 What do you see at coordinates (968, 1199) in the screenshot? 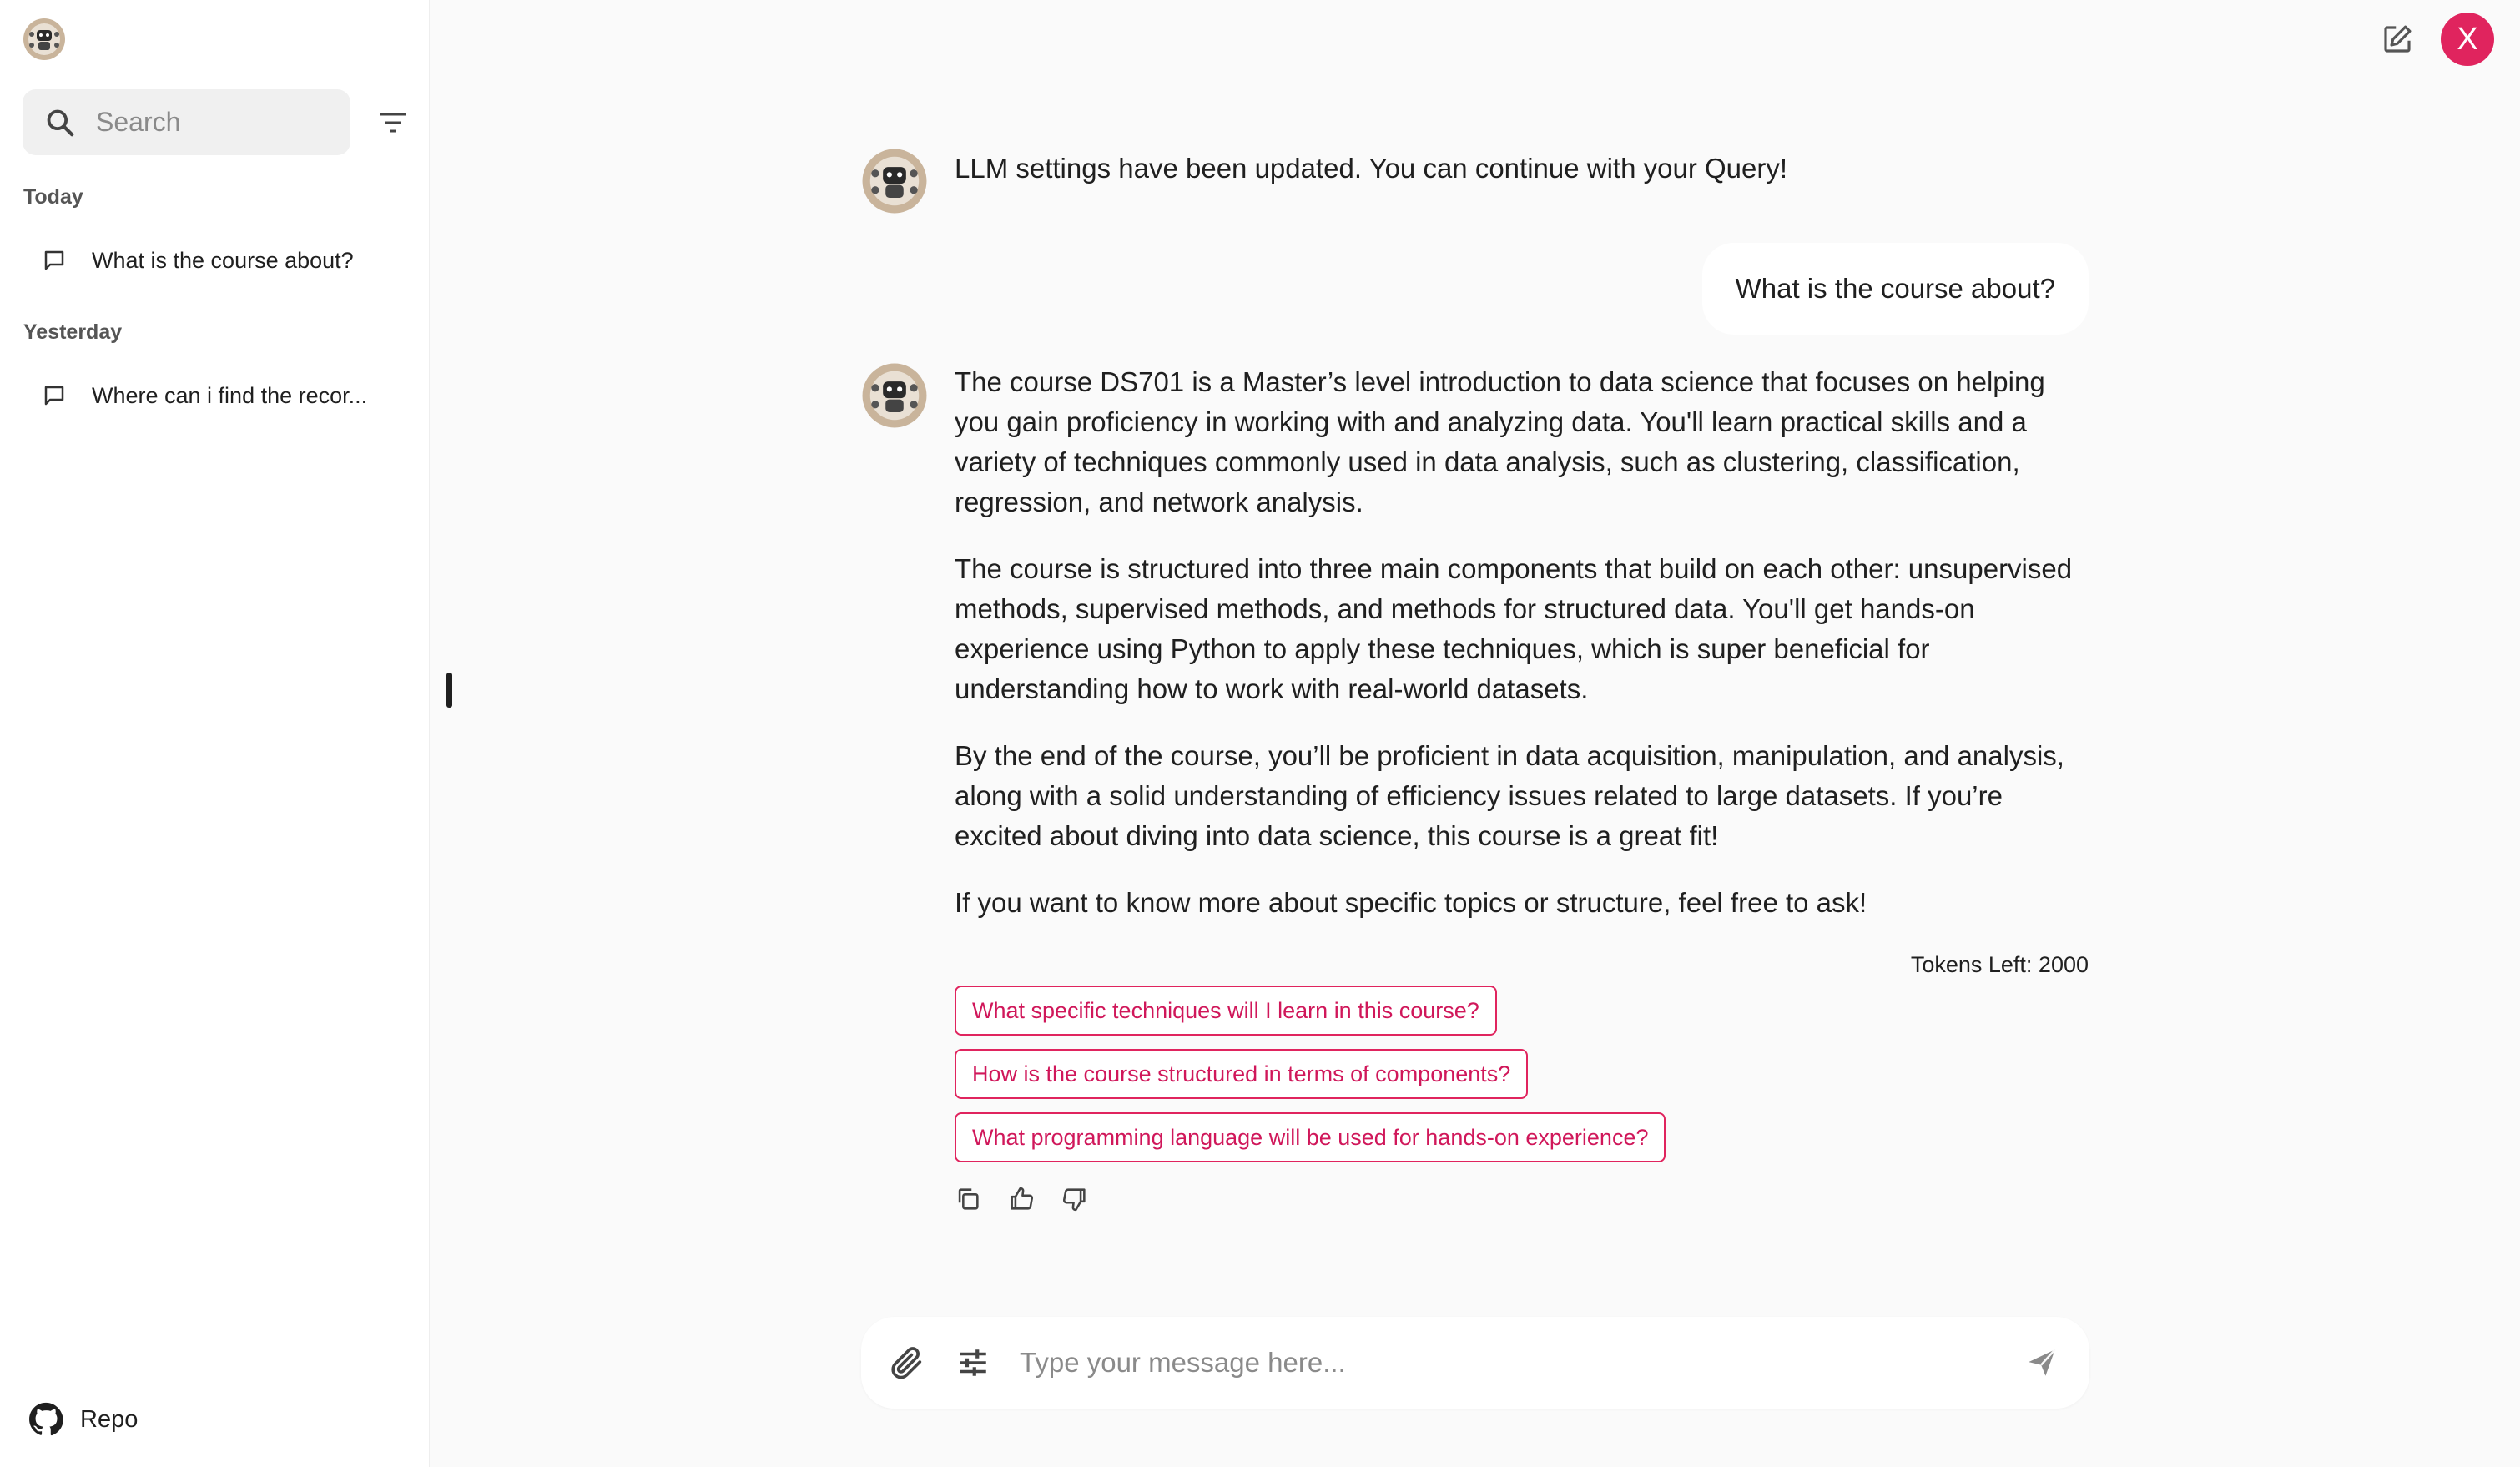
I see `copy-icon` at bounding box center [968, 1199].